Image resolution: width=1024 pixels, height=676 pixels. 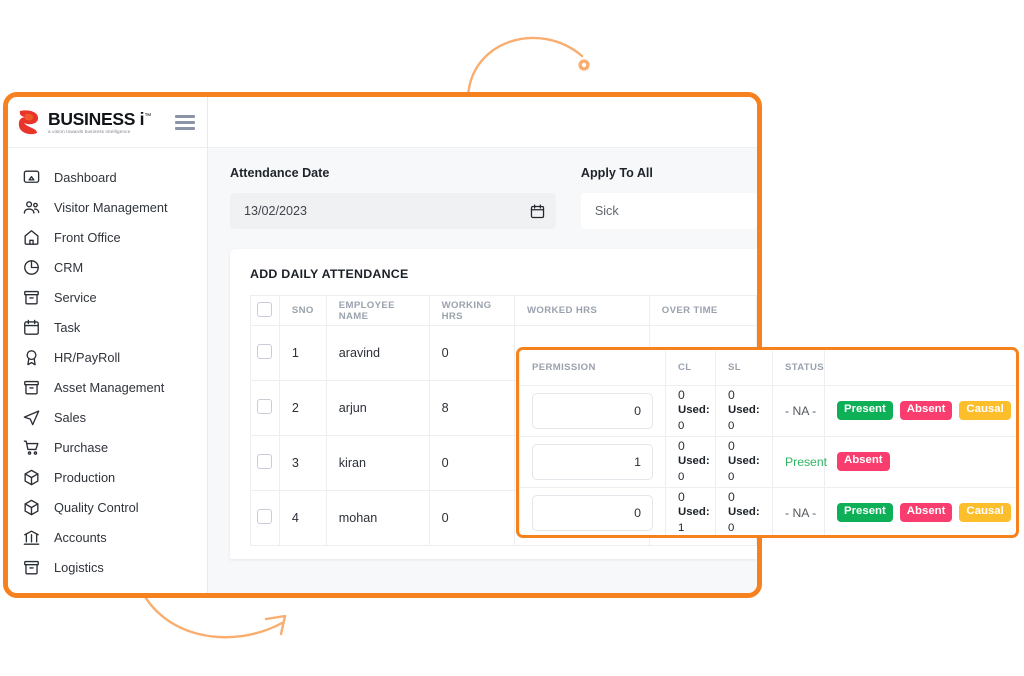 What do you see at coordinates (107, 207) in the screenshot?
I see `sidebar-item-visitor-management: Visitor Management` at bounding box center [107, 207].